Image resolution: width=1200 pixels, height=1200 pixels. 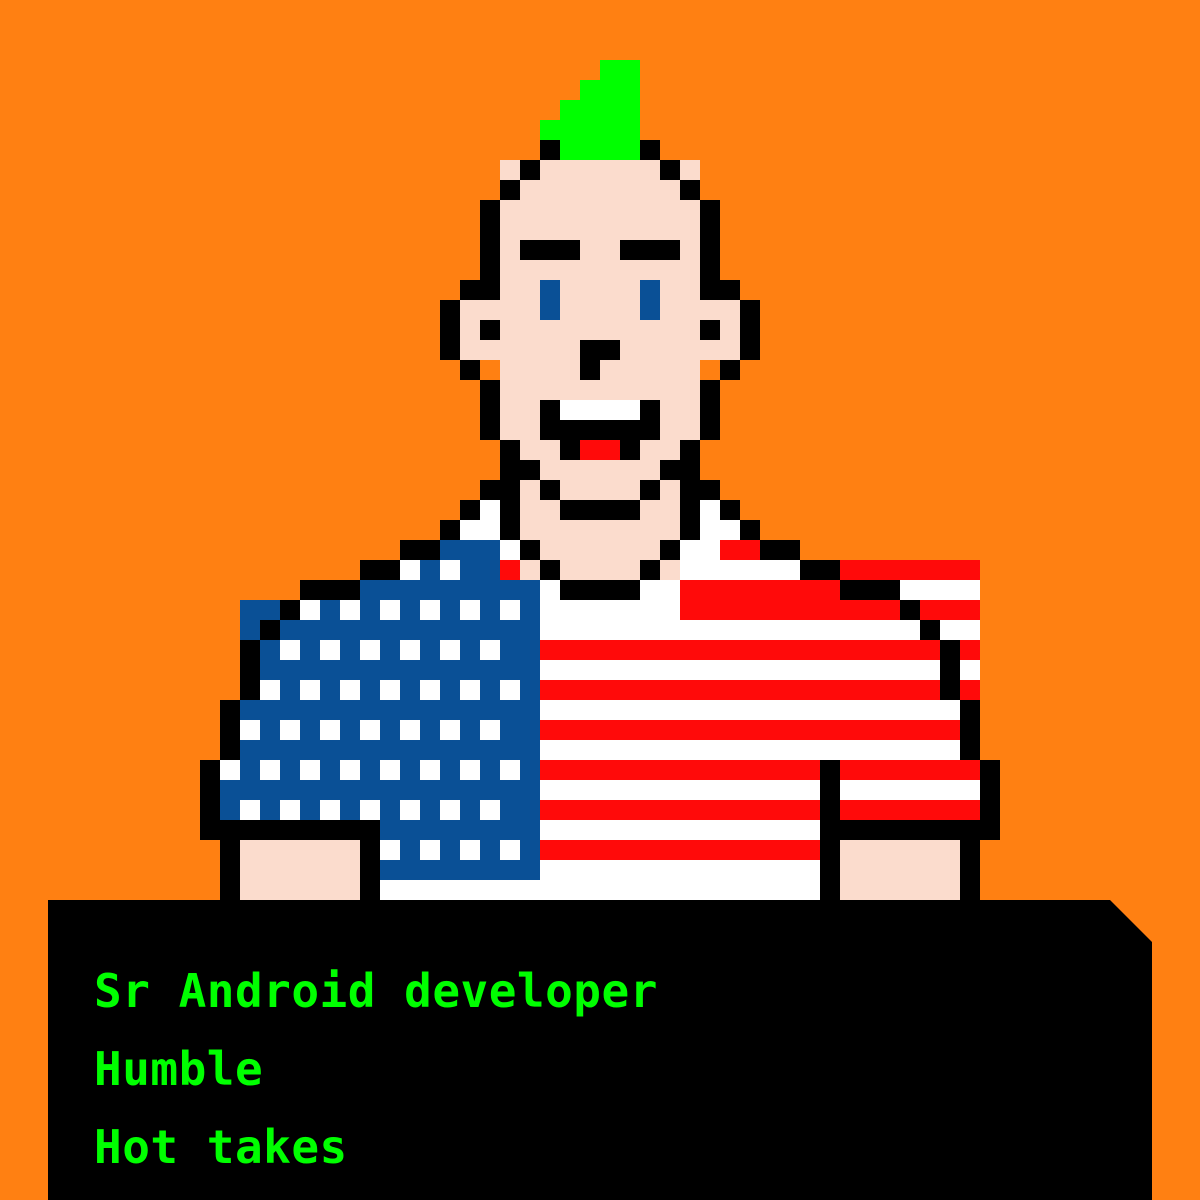 What do you see at coordinates (376, 1069) in the screenshot?
I see `bio-list: Sr Android developer Humble Hot takes` at bounding box center [376, 1069].